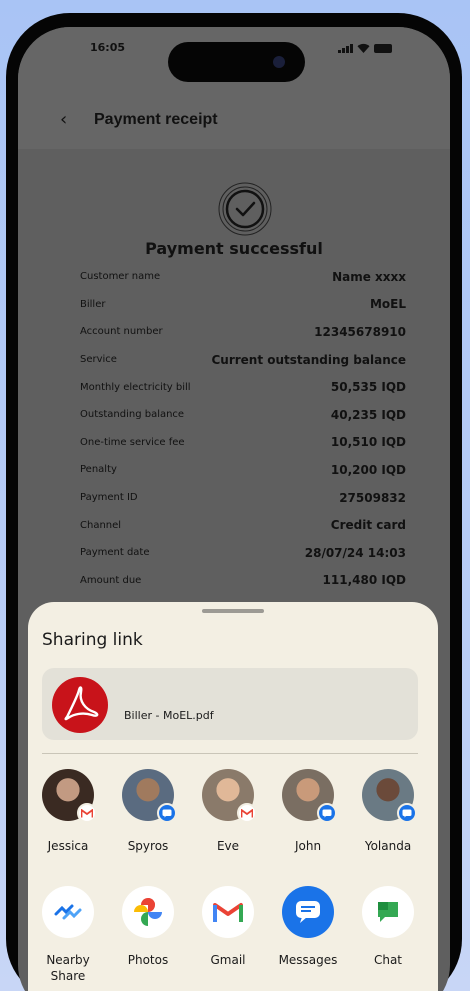 Image resolution: width=470 pixels, height=991 pixels. What do you see at coordinates (243, 553) in the screenshot?
I see `receipt-row: Payment date 28/07/24 14:03` at bounding box center [243, 553].